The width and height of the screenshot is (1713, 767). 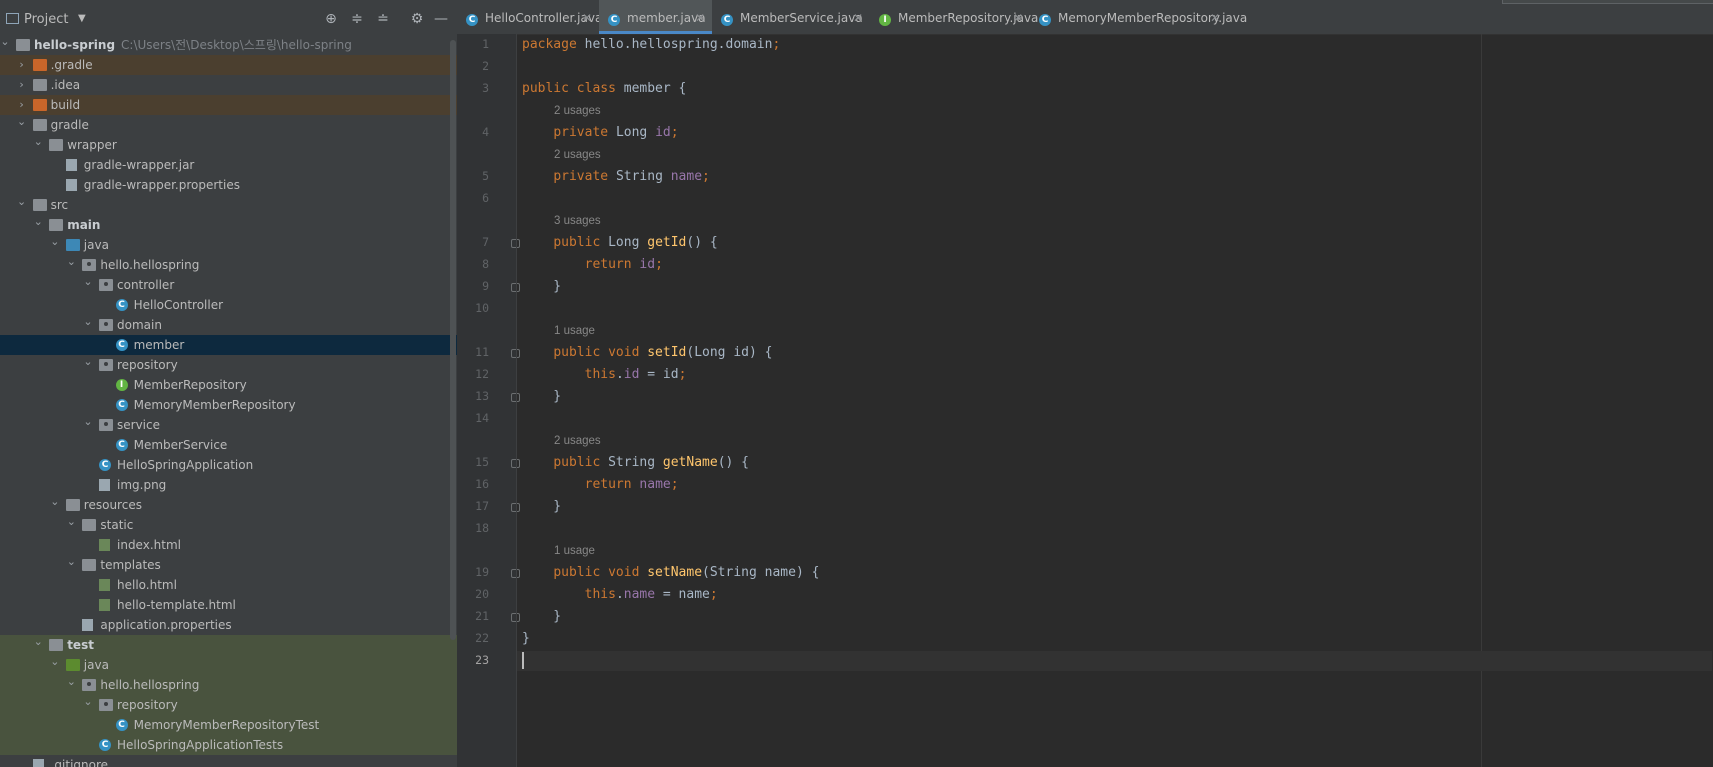 What do you see at coordinates (228, 605) in the screenshot?
I see `tree-item-hello-template: hello-template.html` at bounding box center [228, 605].